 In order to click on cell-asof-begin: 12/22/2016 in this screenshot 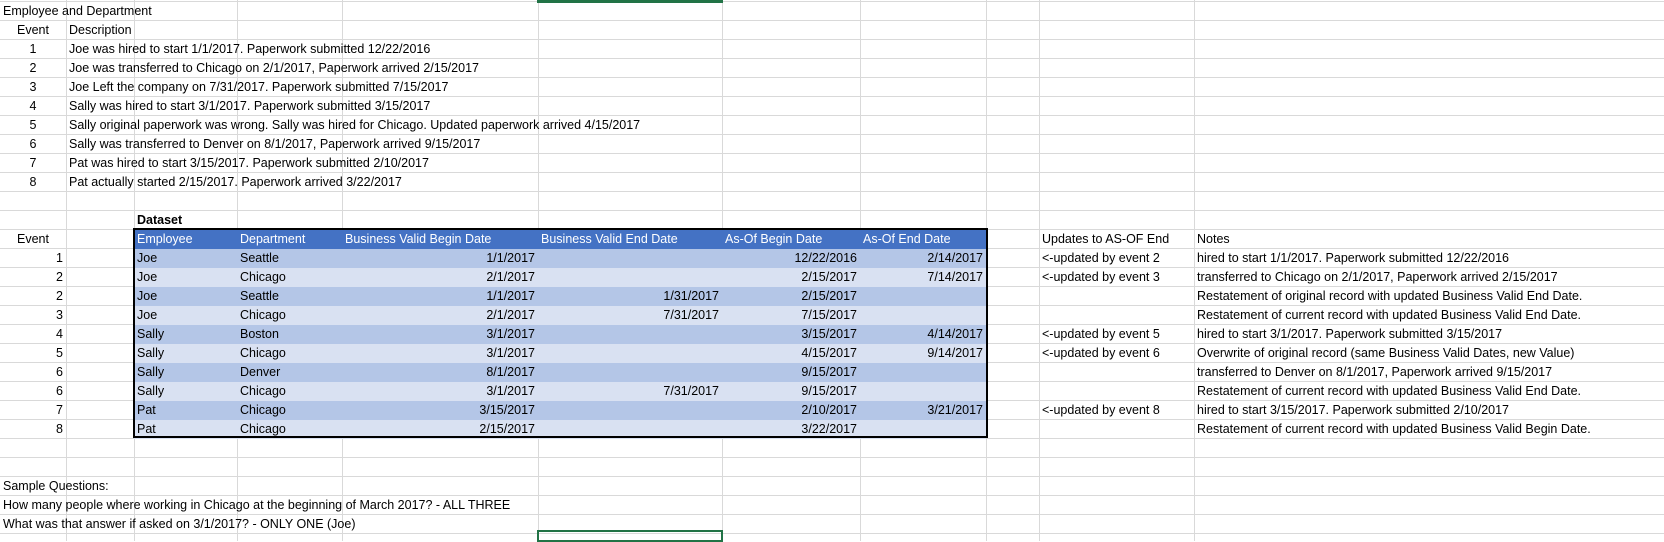, I will do `click(791, 258)`.